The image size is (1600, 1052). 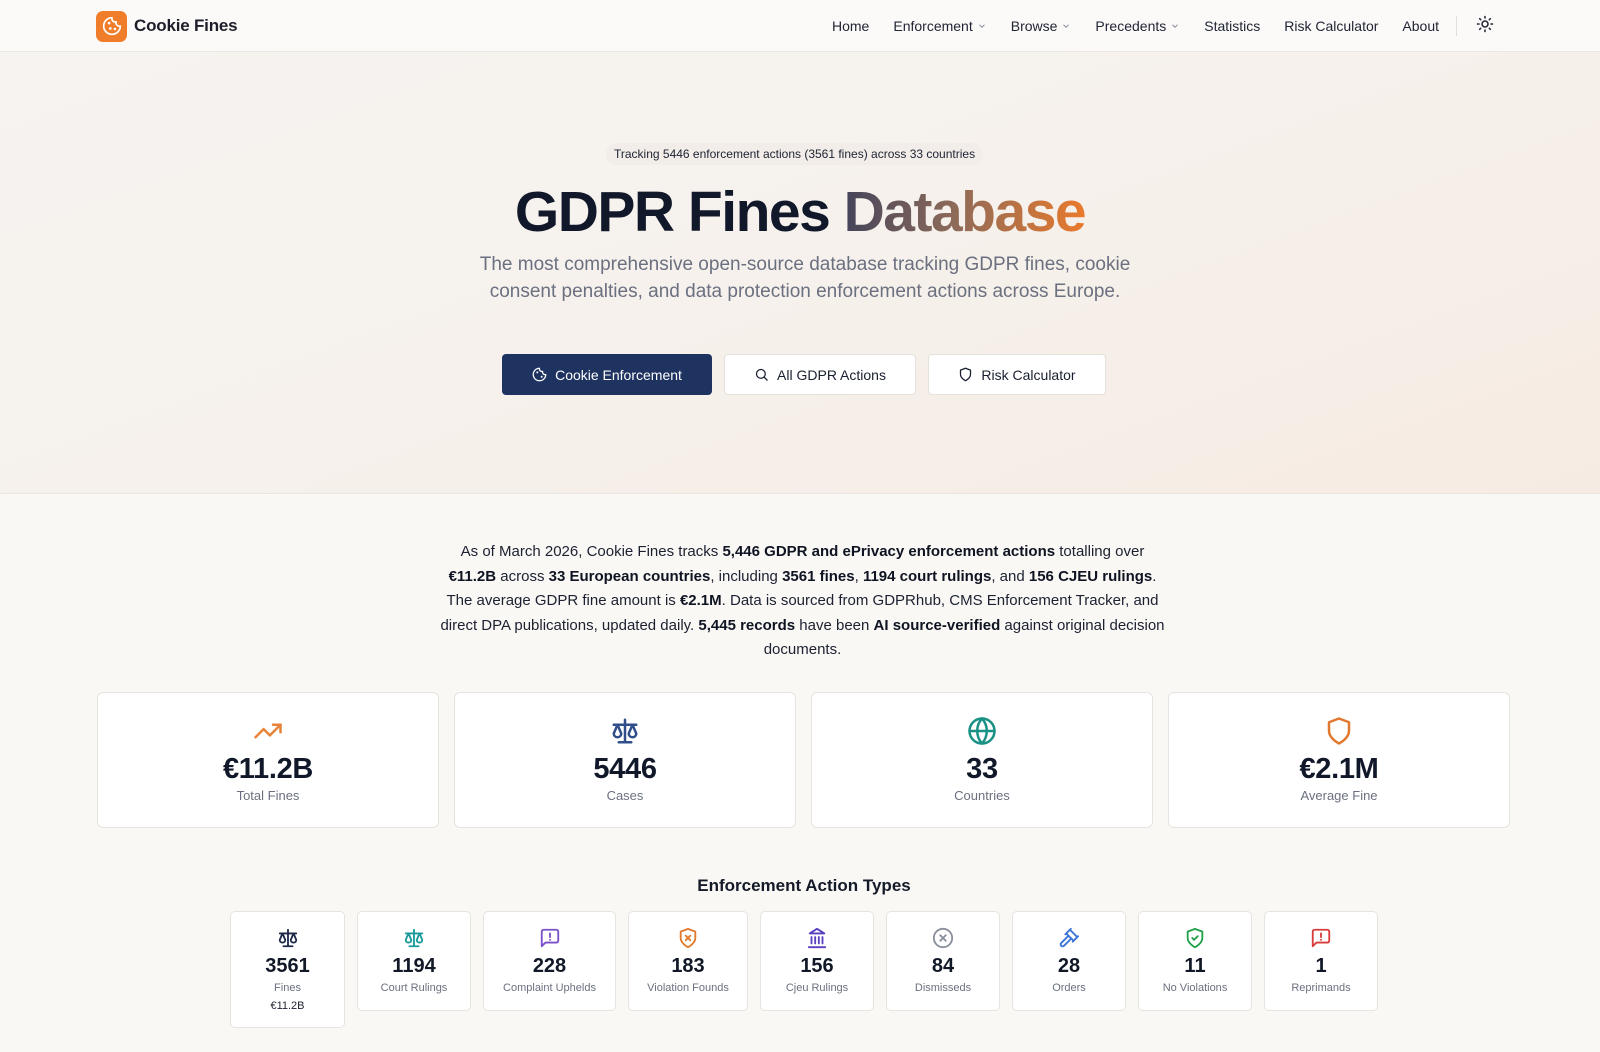 I want to click on stat-card-average-fine: €2.1M Average Fine, so click(x=1339, y=760).